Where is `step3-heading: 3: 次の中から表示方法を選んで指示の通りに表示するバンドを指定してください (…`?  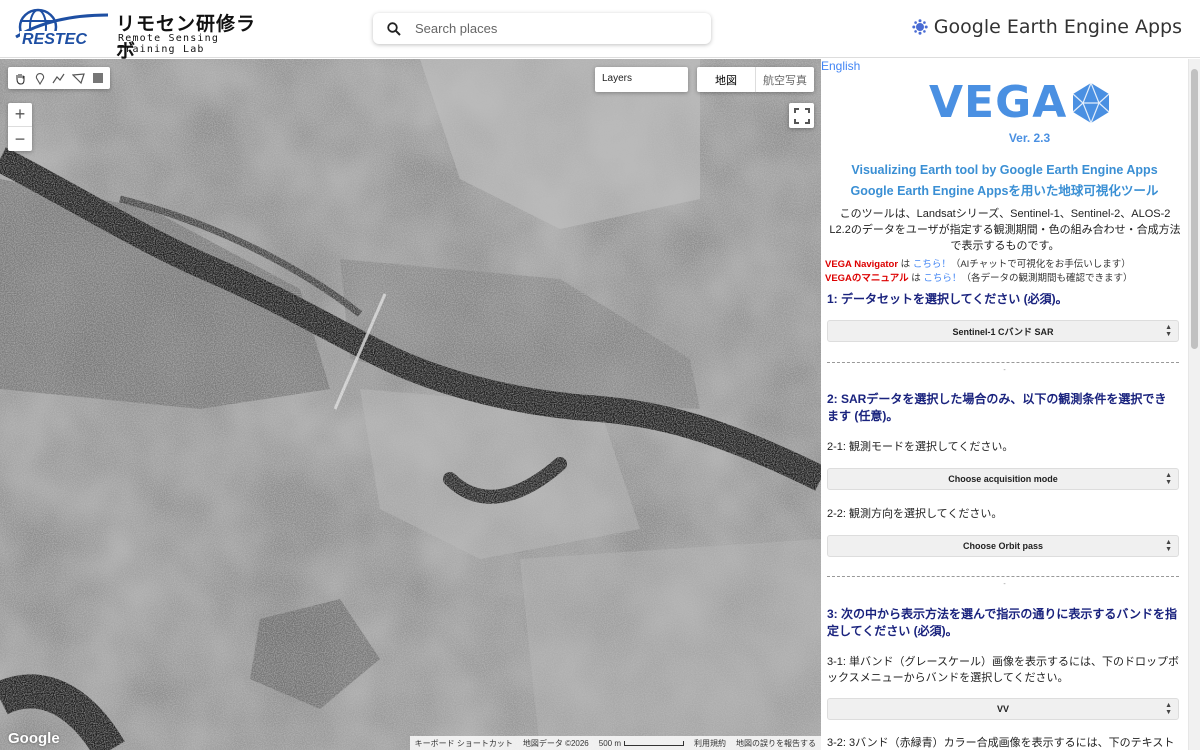
step3-heading: 3: 次の中から表示方法を選んで指示の通りに表示するバンドを指定してください (… is located at coordinates (1002, 622).